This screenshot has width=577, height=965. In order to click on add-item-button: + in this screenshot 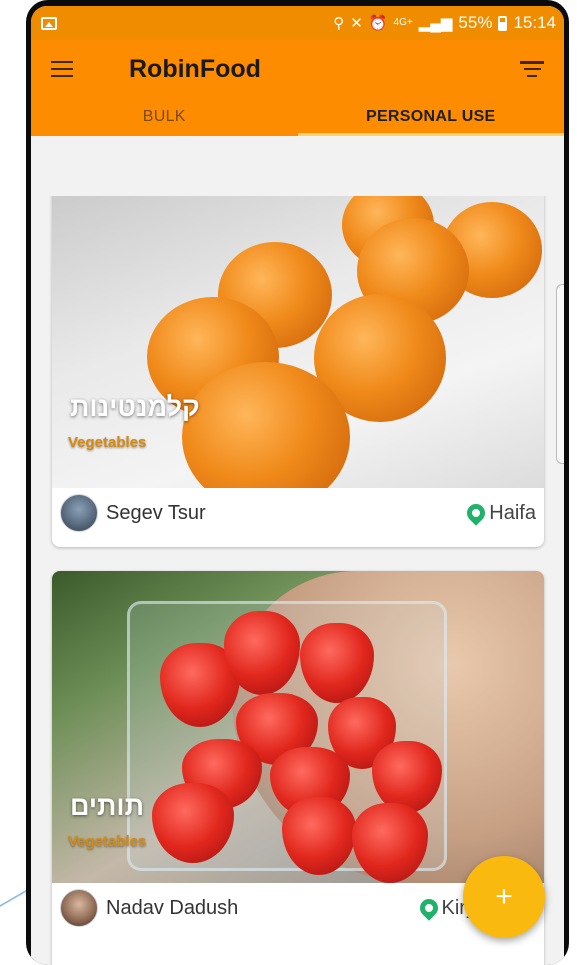, I will do `click(504, 897)`.